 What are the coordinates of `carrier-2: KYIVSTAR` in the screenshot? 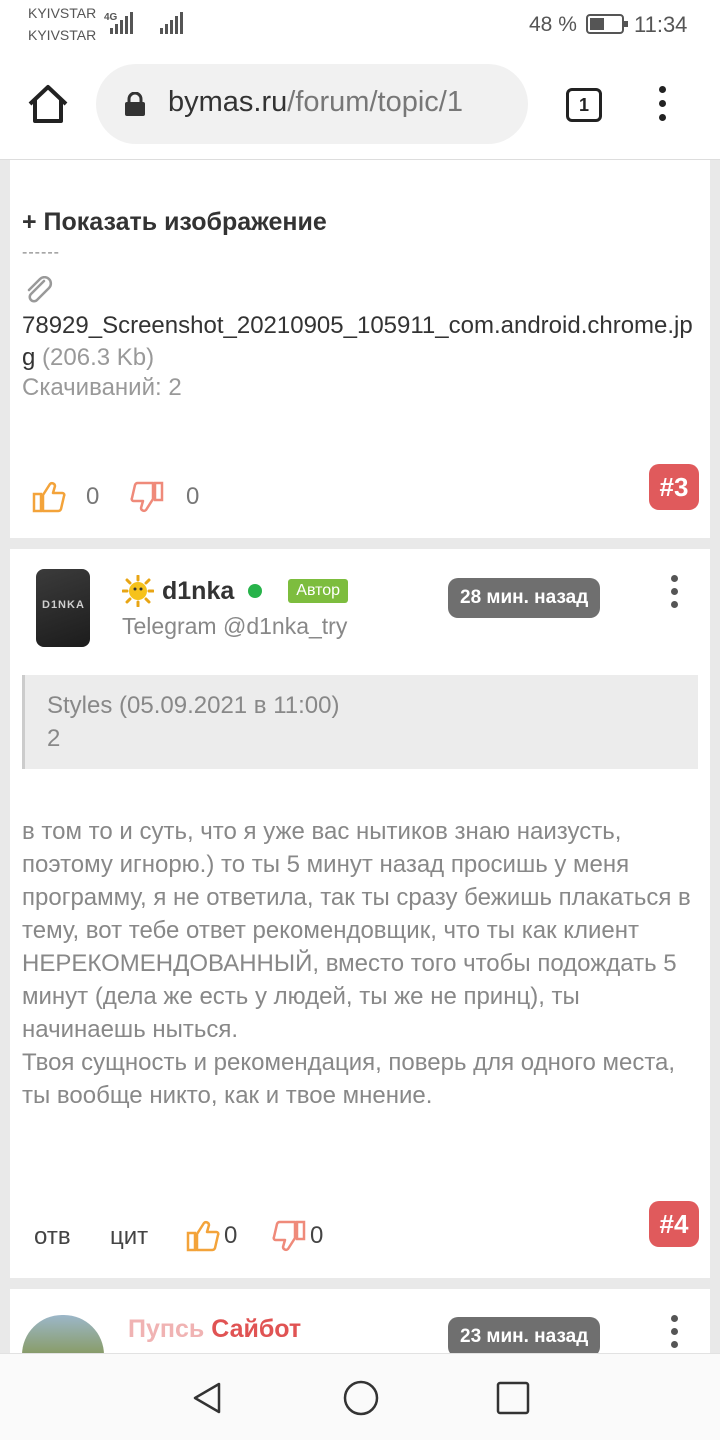 It's located at (62, 35).